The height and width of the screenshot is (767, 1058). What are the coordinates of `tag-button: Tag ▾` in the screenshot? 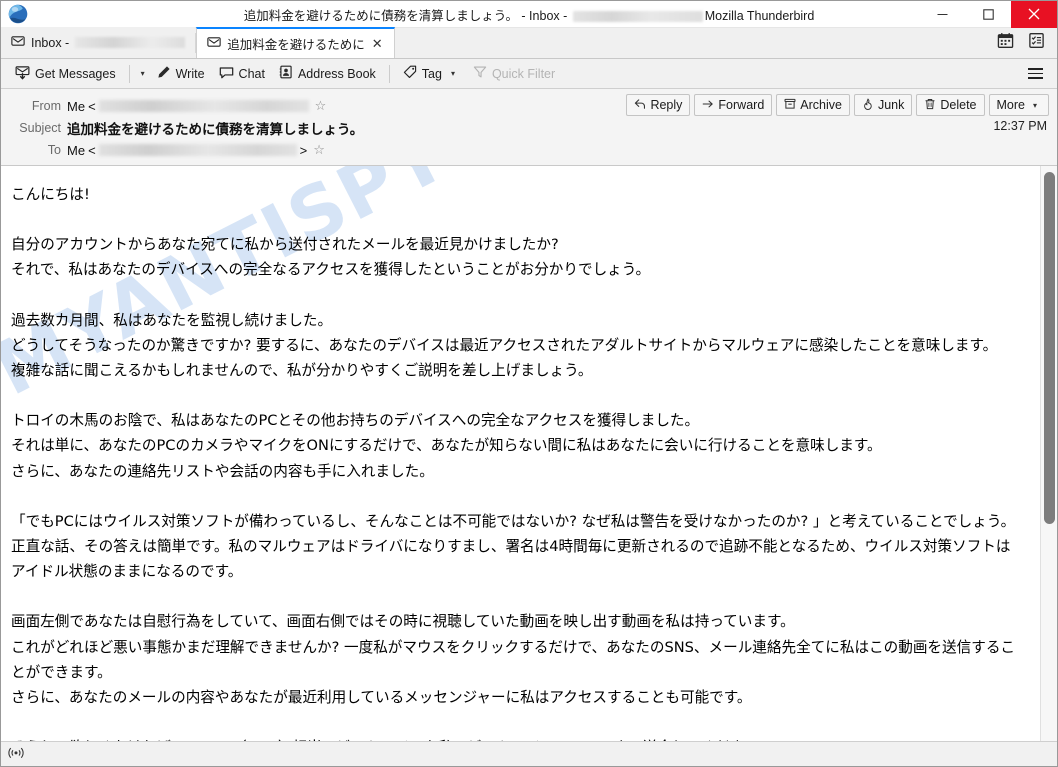 It's located at (431, 73).